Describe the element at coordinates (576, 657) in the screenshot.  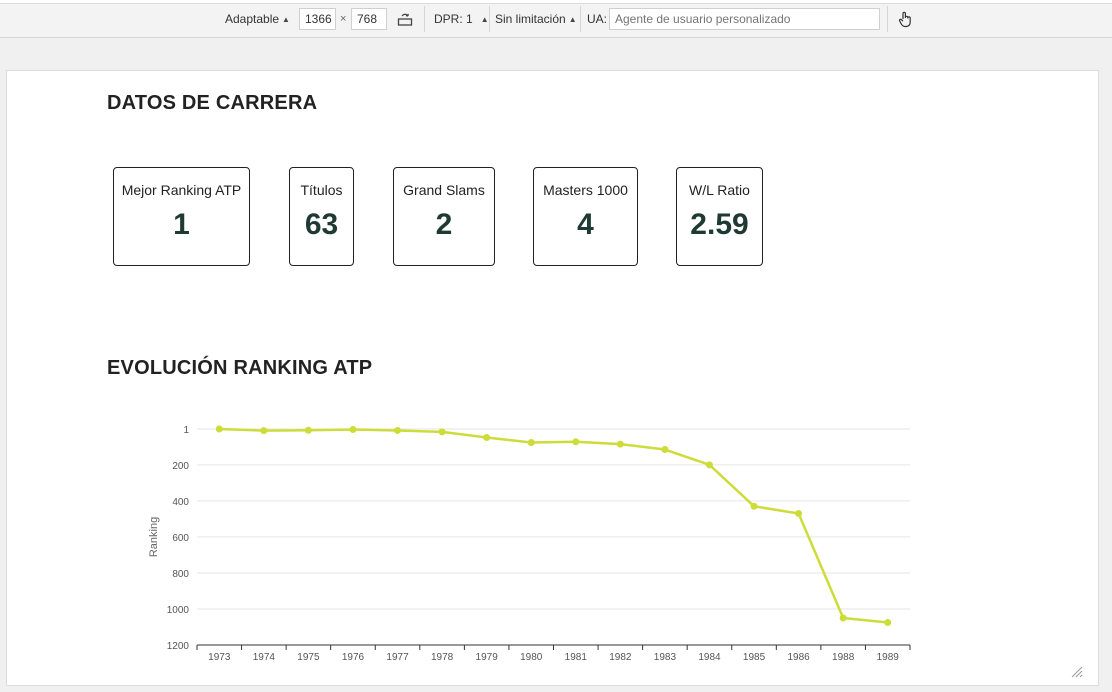
I see `x-tick-label: 1981` at that location.